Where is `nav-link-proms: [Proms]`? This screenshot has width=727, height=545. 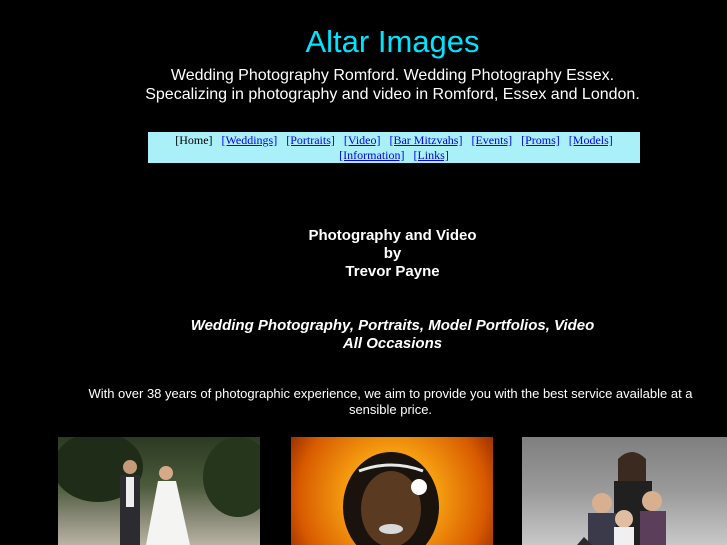 nav-link-proms: [Proms] is located at coordinates (540, 140).